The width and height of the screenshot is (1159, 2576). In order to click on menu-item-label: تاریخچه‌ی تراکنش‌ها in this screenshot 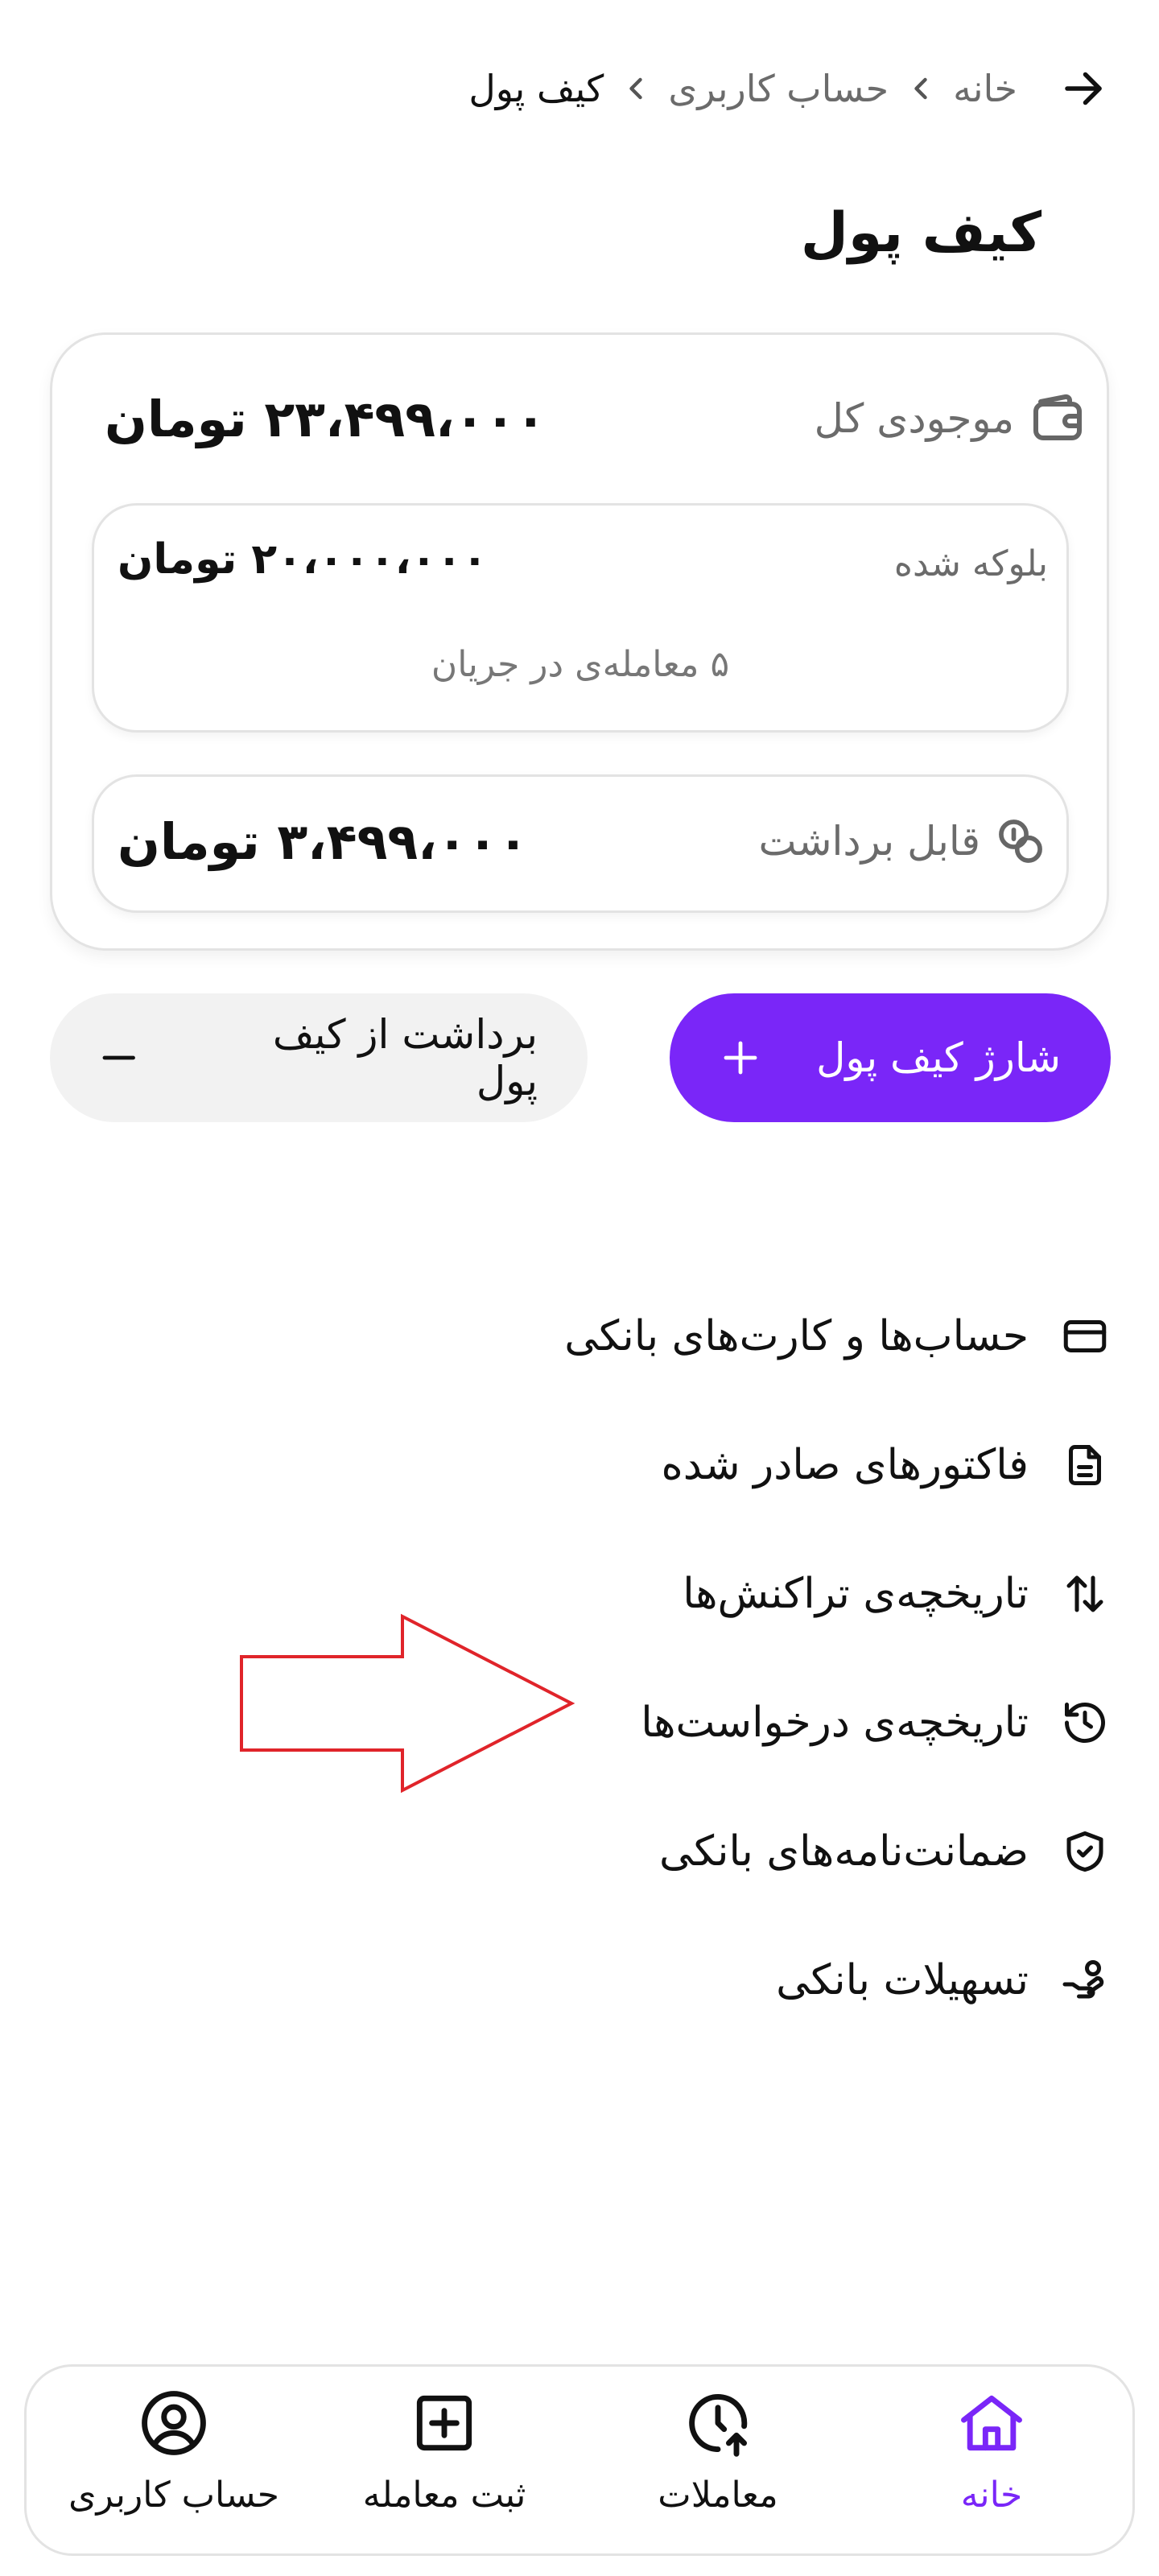, I will do `click(856, 1594)`.